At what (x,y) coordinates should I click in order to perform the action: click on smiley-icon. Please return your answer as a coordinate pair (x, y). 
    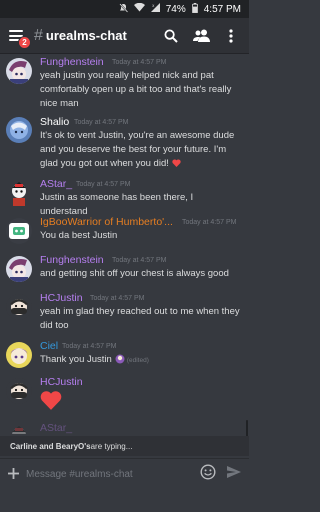
    Looking at the image, I should click on (208, 472).